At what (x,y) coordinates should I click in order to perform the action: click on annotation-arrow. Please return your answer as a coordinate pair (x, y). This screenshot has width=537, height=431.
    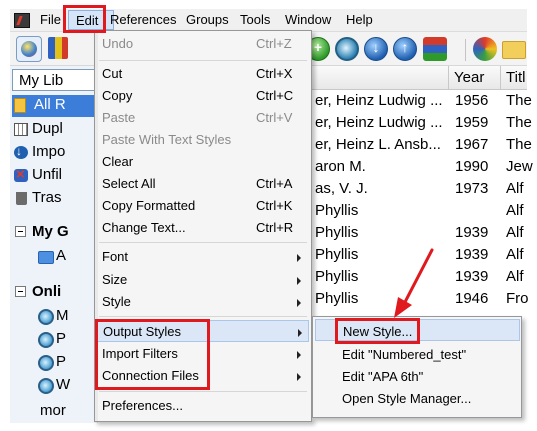
    Looking at the image, I should click on (414, 283).